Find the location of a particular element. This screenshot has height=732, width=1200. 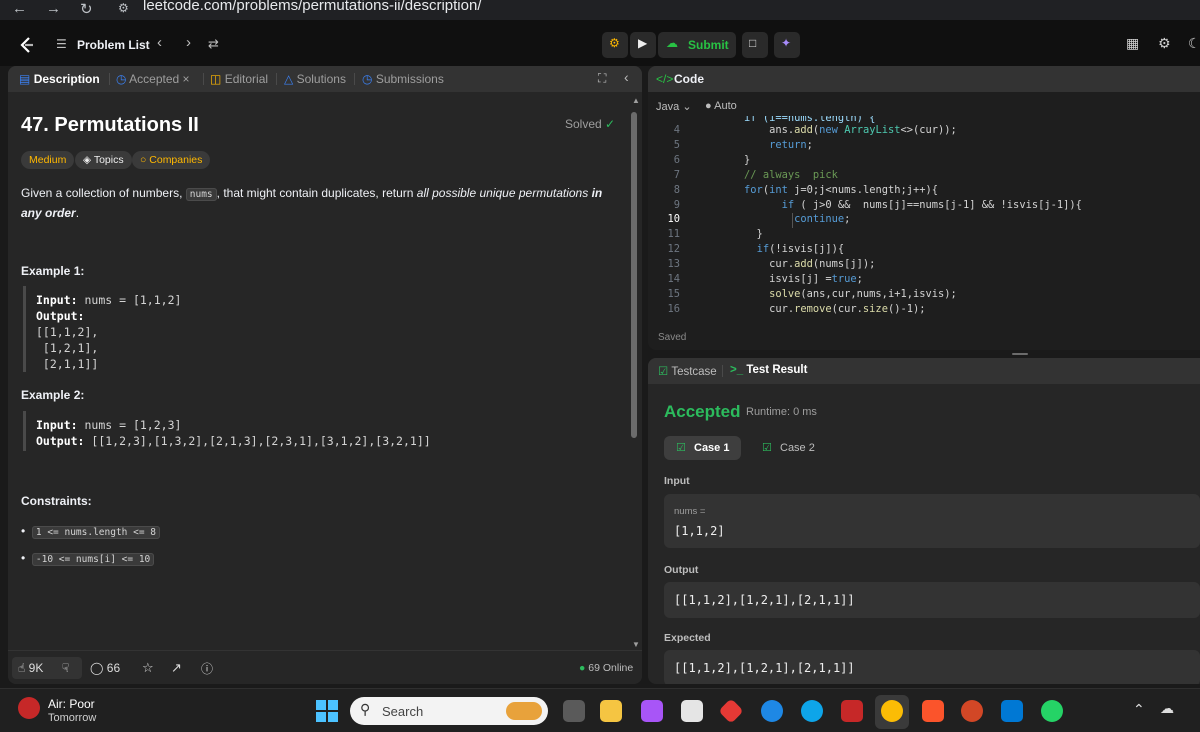

auto-mode: ● Auto is located at coordinates (721, 106).